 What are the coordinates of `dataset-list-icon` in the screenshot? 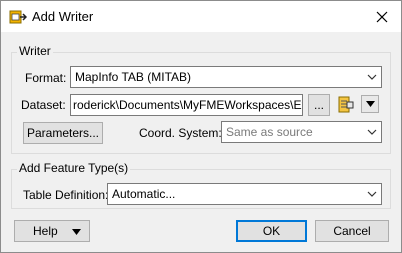 It's located at (346, 104).